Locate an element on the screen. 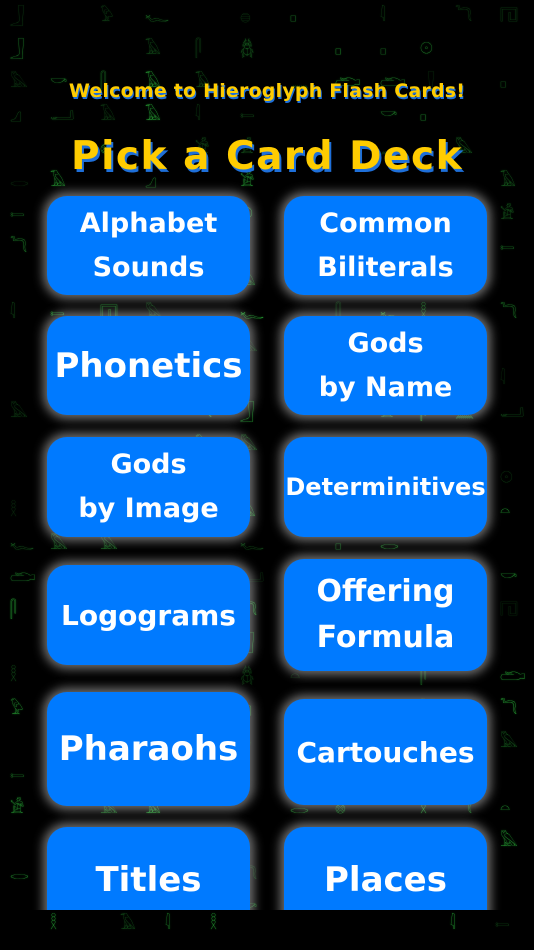  deck-button-pharaohs: Pharaohs is located at coordinates (148, 749).